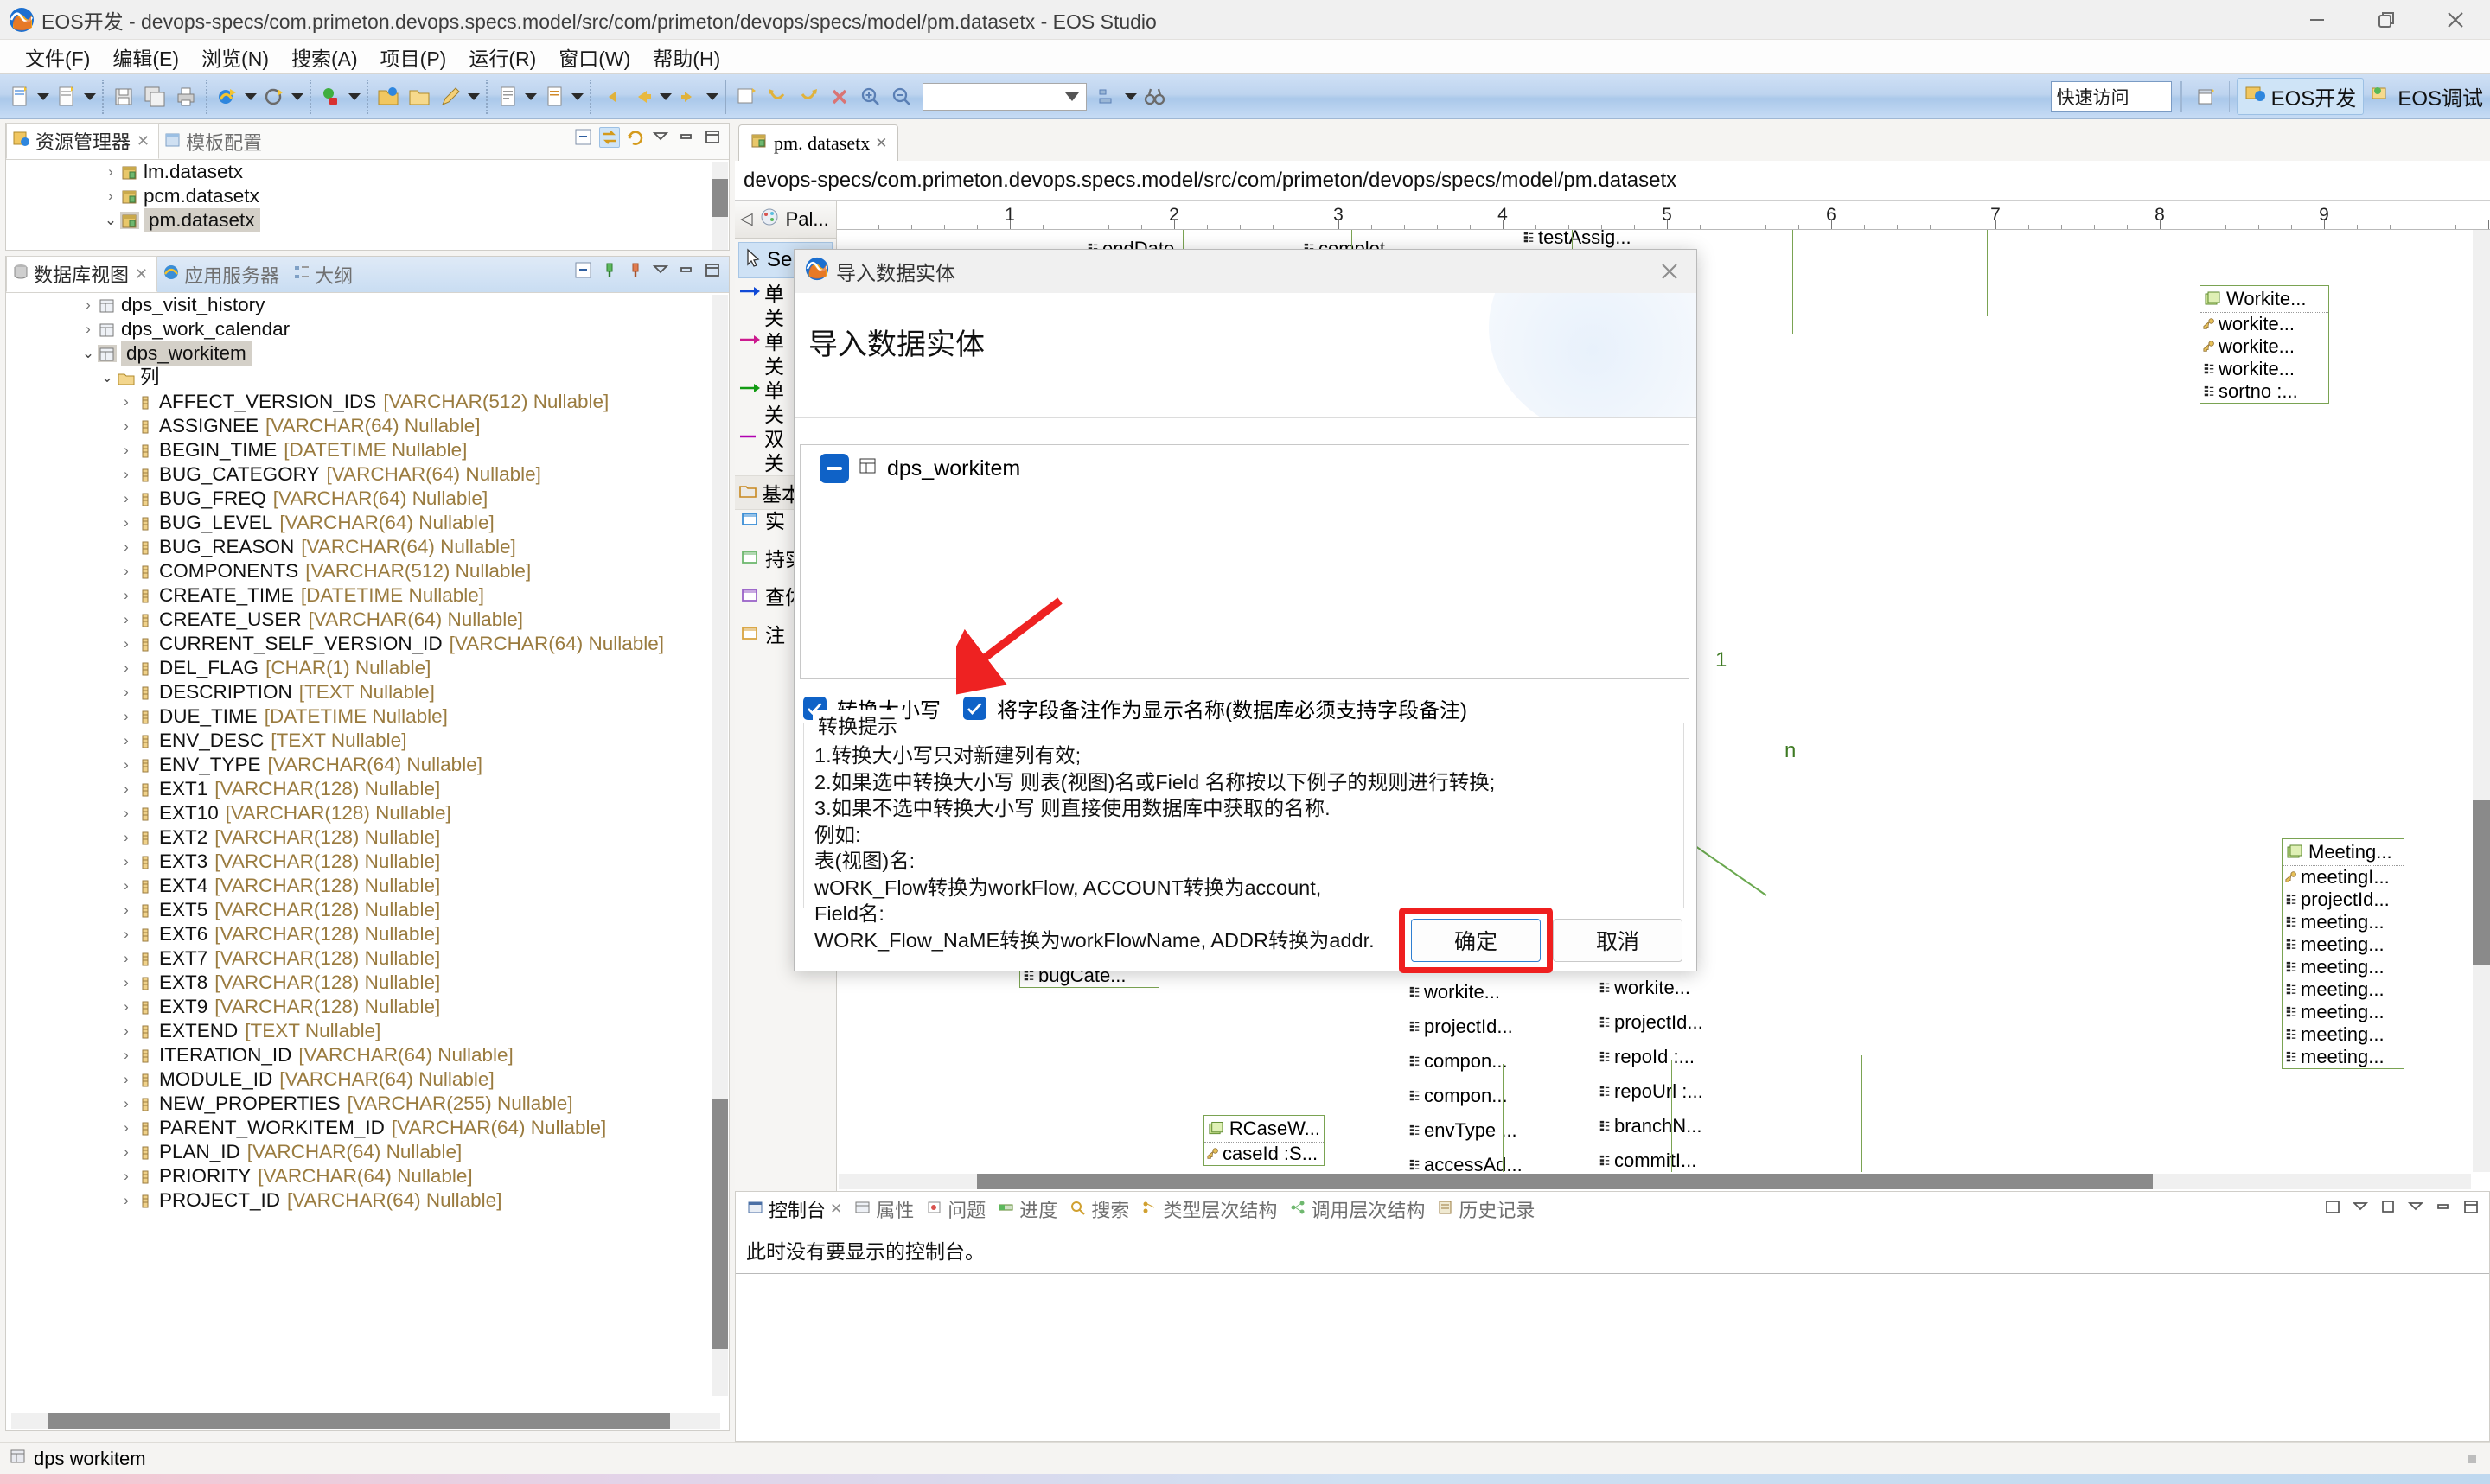  I want to click on tree-item: › EXT8 [VARCHAR(128) Nullable], so click(367, 983).